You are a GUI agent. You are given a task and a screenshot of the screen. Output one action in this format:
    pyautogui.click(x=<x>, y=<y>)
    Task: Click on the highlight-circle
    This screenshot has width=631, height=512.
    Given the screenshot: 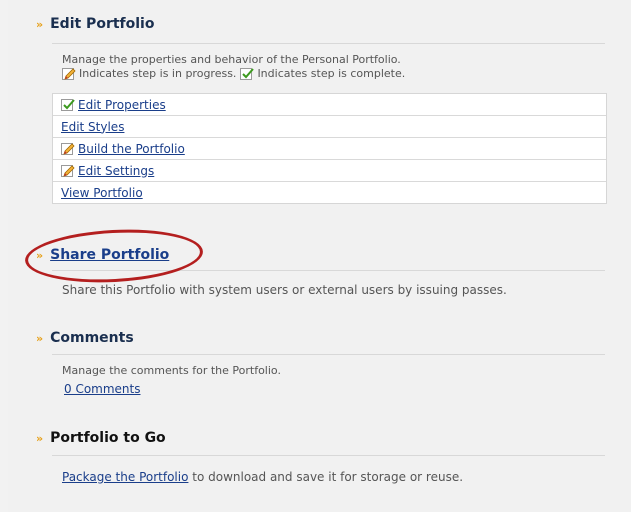 What is the action you would take?
    pyautogui.click(x=114, y=256)
    